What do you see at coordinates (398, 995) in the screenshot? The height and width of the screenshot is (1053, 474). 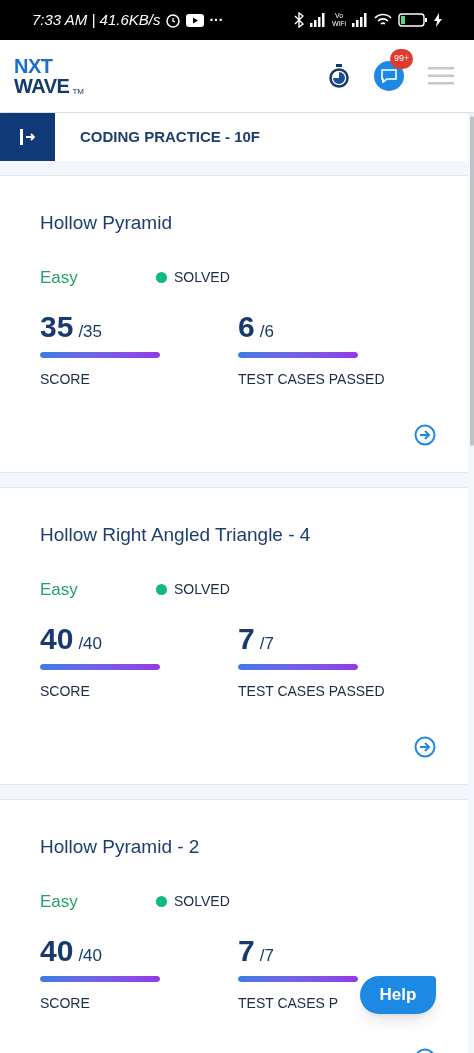 I see `help-button: Help` at bounding box center [398, 995].